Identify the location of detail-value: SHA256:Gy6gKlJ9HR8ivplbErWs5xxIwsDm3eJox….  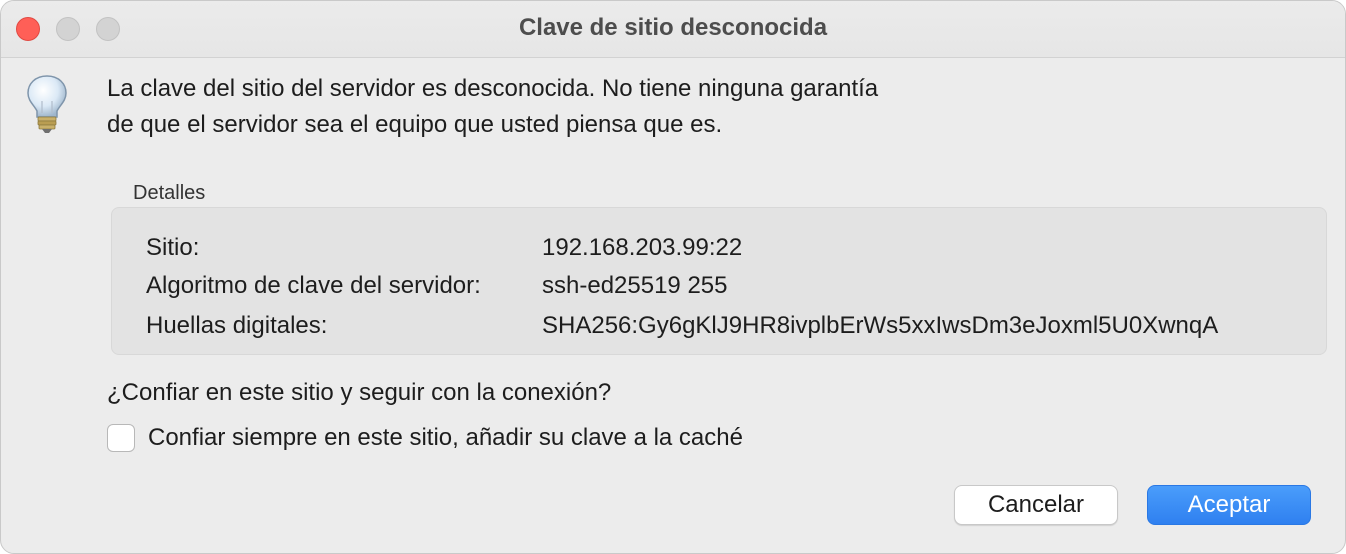
(880, 325).